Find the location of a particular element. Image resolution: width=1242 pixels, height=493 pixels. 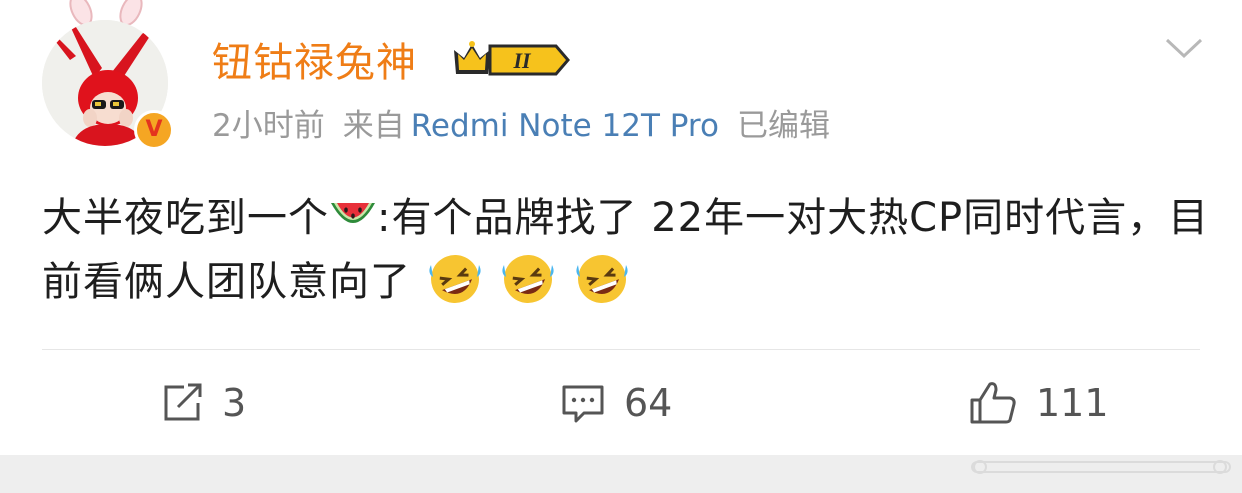

author-name: 钮钴禄兔神 is located at coordinates (314, 59).